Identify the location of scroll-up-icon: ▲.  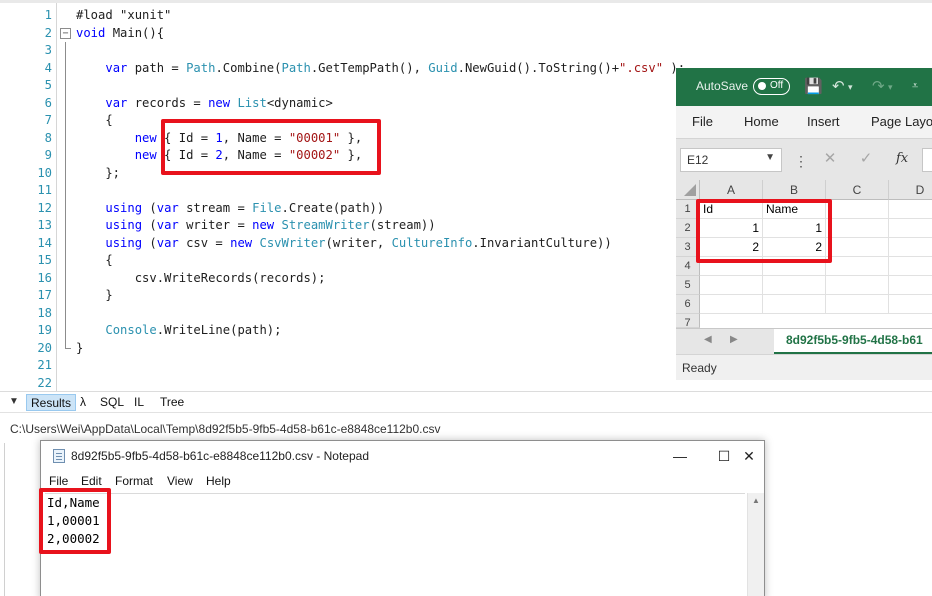
(756, 500).